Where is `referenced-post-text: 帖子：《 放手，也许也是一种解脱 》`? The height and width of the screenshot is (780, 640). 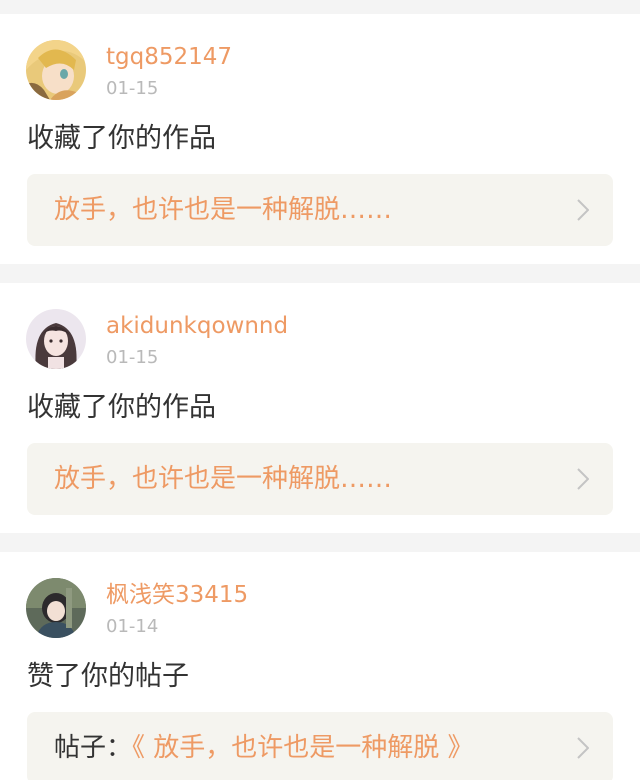 referenced-post-text: 帖子：《 放手，也许也是一种解脱 》 is located at coordinates (264, 748).